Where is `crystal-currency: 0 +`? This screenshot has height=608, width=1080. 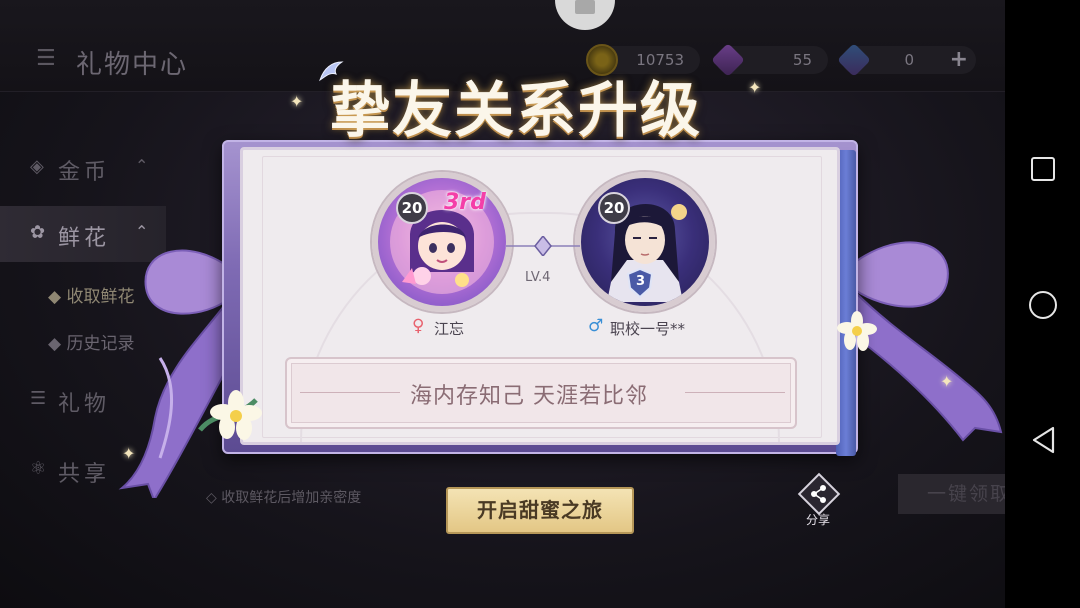 crystal-currency: 0 + is located at coordinates (906, 60).